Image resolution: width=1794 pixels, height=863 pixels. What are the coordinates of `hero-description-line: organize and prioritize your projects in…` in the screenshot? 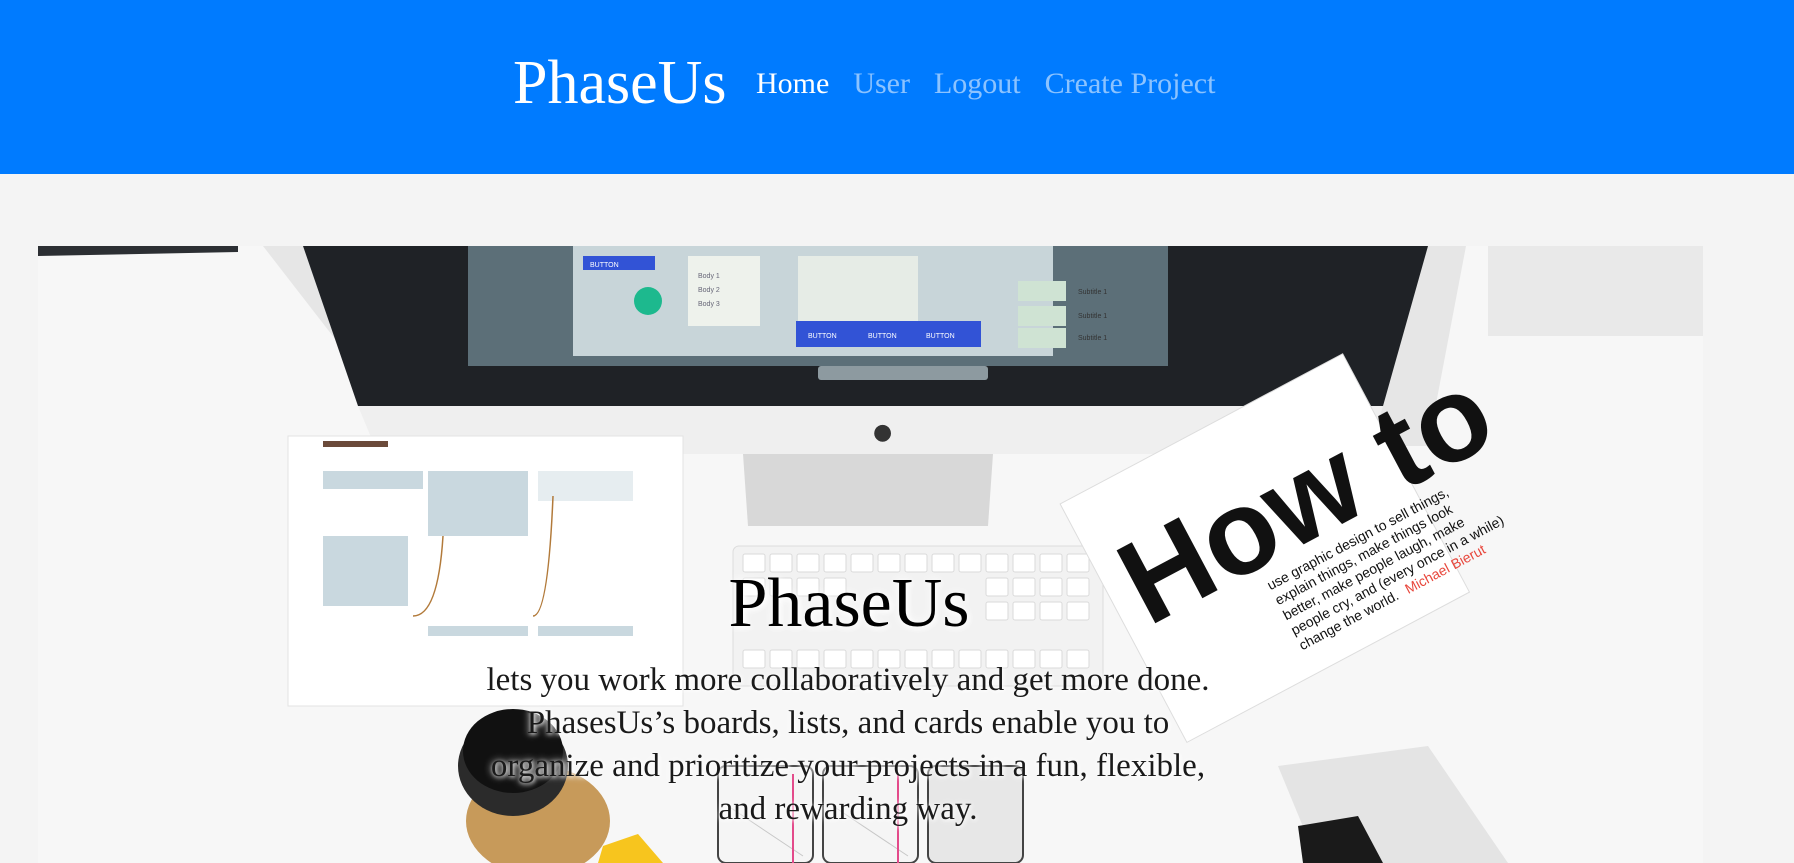 It's located at (848, 766).